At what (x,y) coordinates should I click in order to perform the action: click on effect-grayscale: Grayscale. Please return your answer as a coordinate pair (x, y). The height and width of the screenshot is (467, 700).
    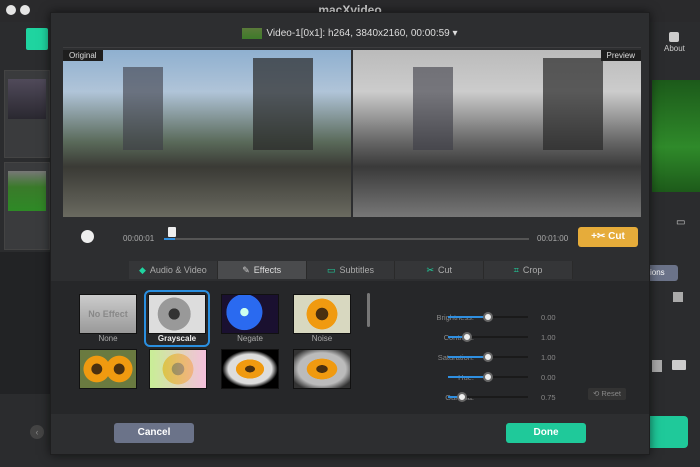
    Looking at the image, I should click on (177, 318).